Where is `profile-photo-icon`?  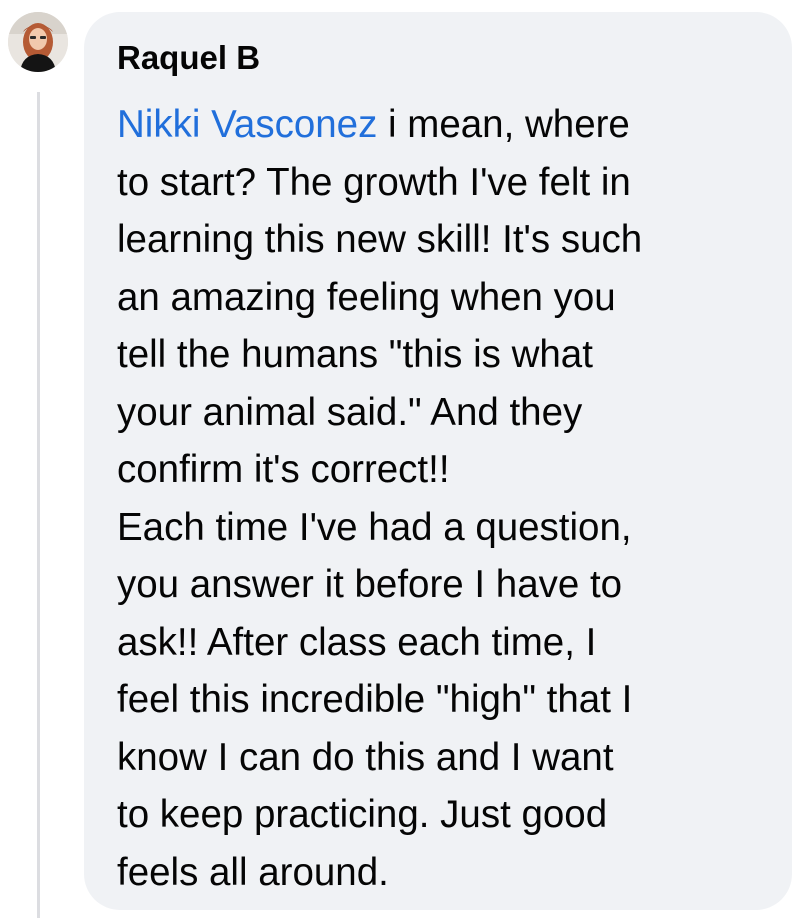
profile-photo-icon is located at coordinates (38, 42).